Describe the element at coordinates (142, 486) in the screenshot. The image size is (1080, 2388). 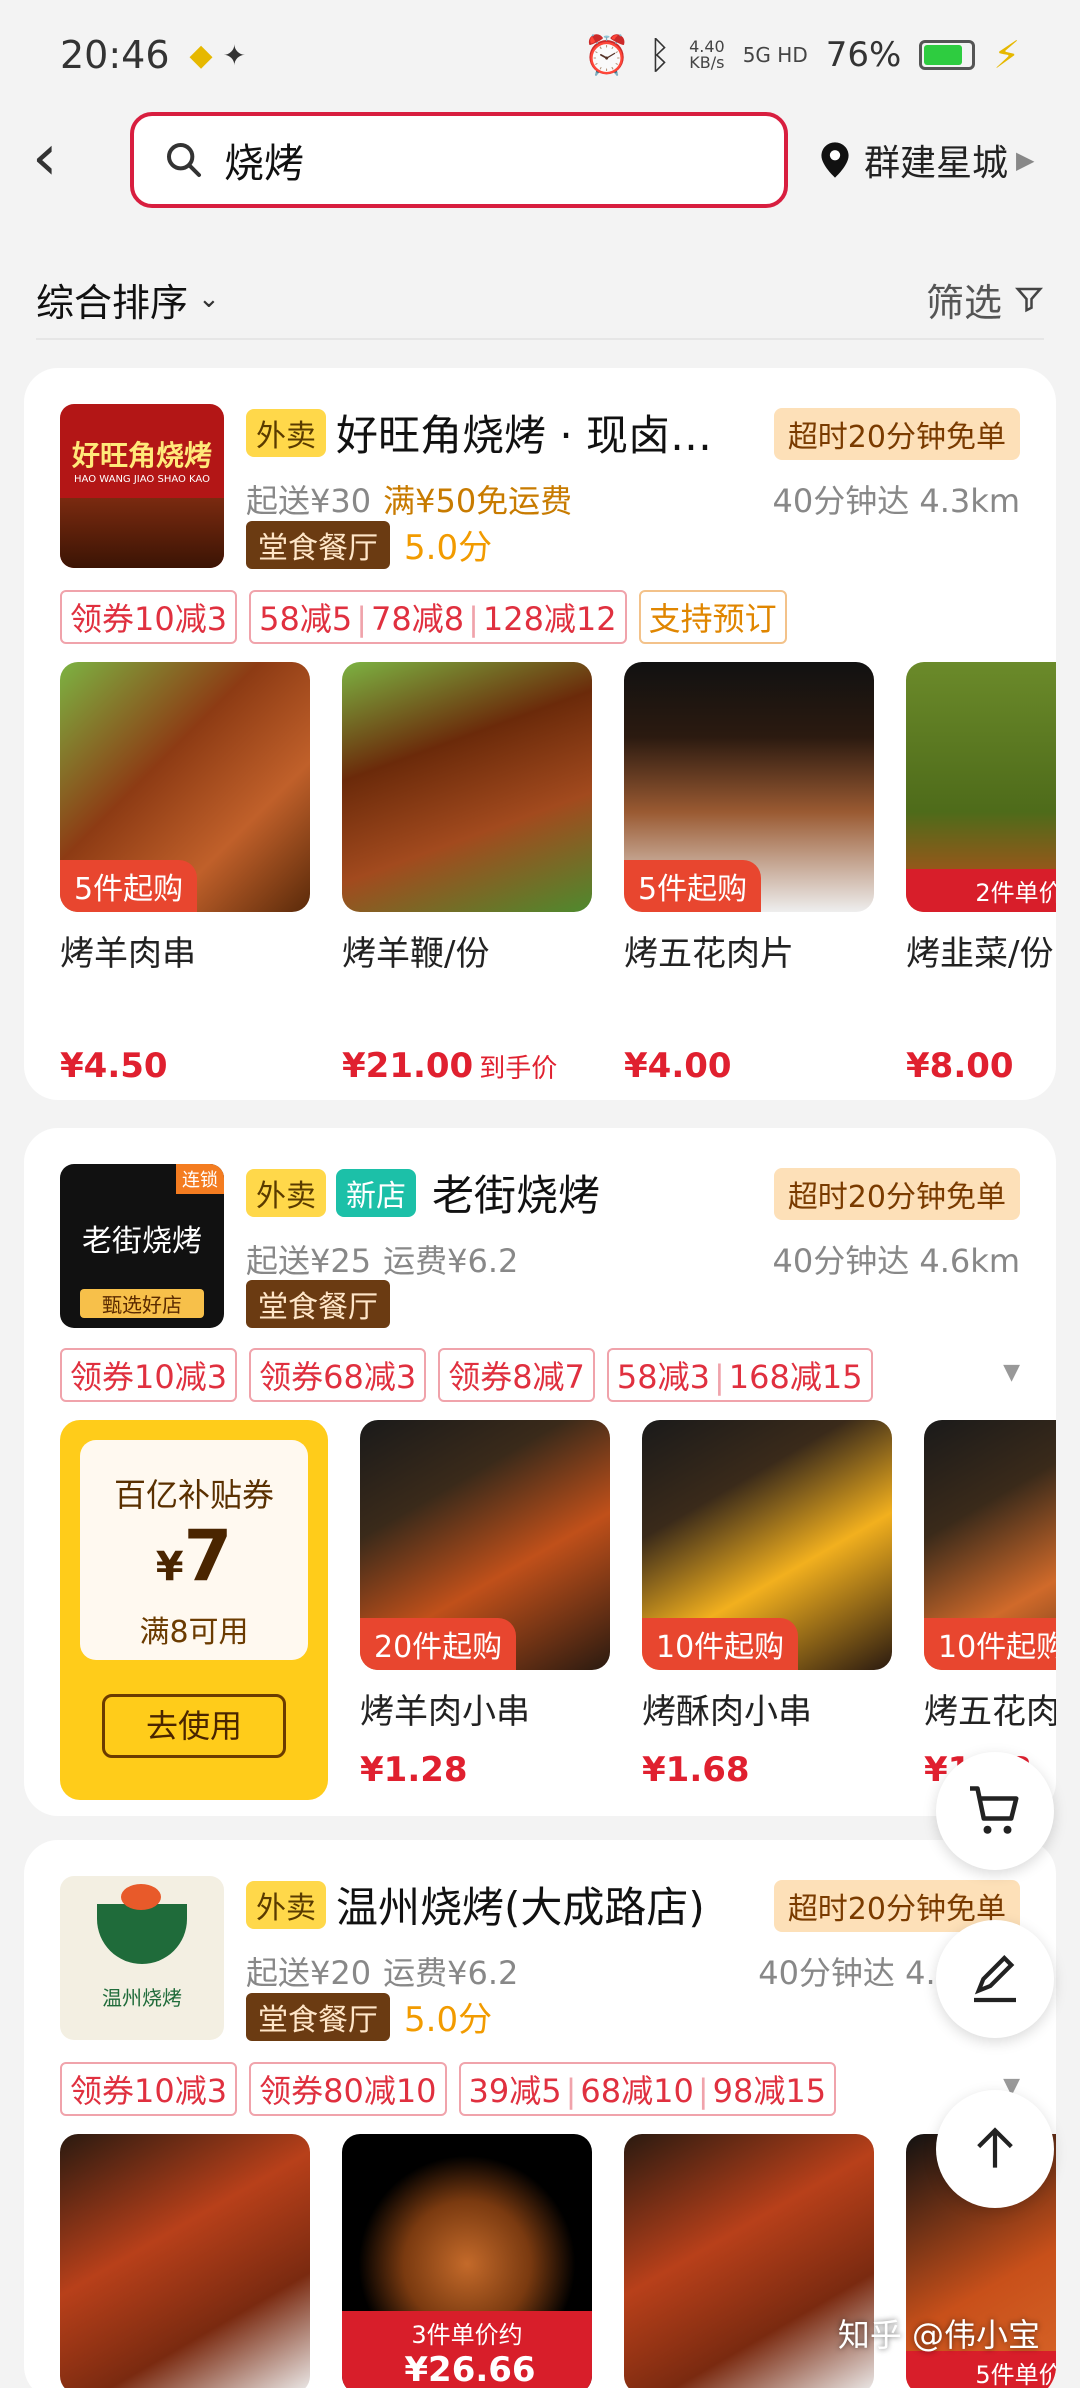
I see `shop-logo: 好旺角烧烤 HAO WANG JIAO SHAO KAO` at that location.